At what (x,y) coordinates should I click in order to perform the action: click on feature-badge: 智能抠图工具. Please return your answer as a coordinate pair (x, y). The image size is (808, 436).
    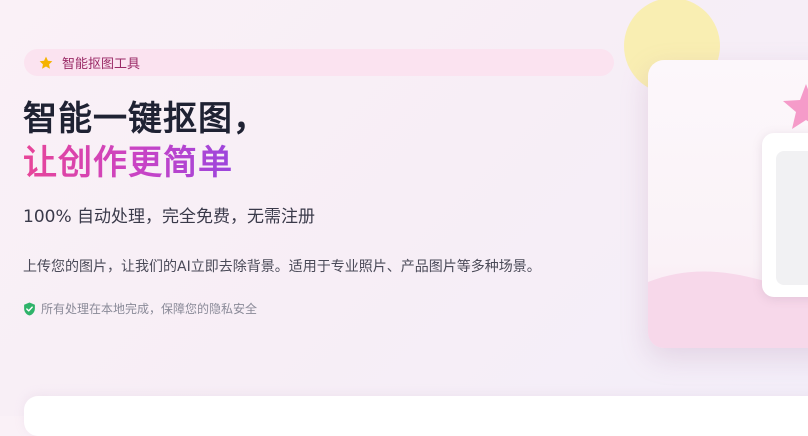
    Looking at the image, I should click on (319, 62).